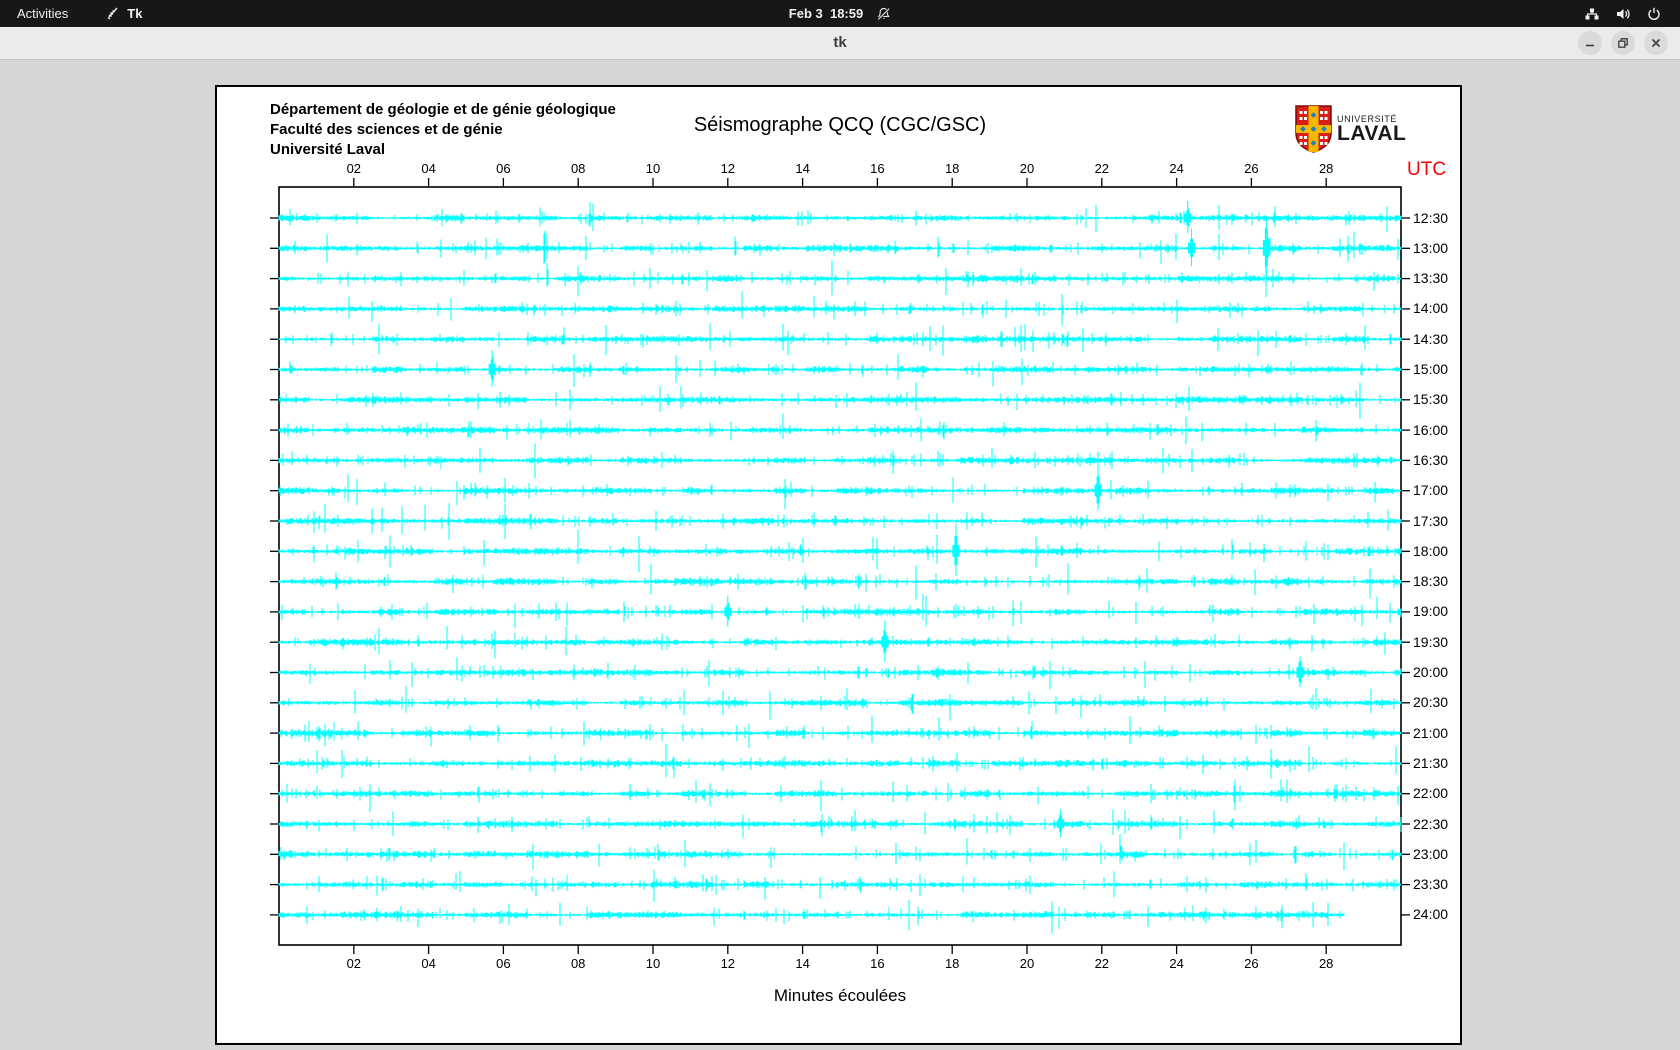 The image size is (1680, 1050). Describe the element at coordinates (578, 168) in the screenshot. I see `x-tick-label-top: 08` at that location.